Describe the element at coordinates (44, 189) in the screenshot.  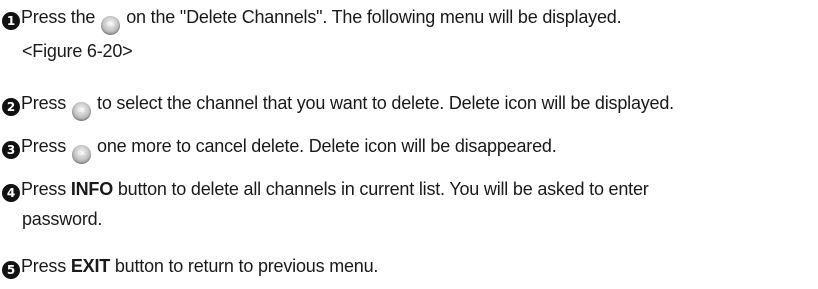
I see `step-4-text-before: Press` at that location.